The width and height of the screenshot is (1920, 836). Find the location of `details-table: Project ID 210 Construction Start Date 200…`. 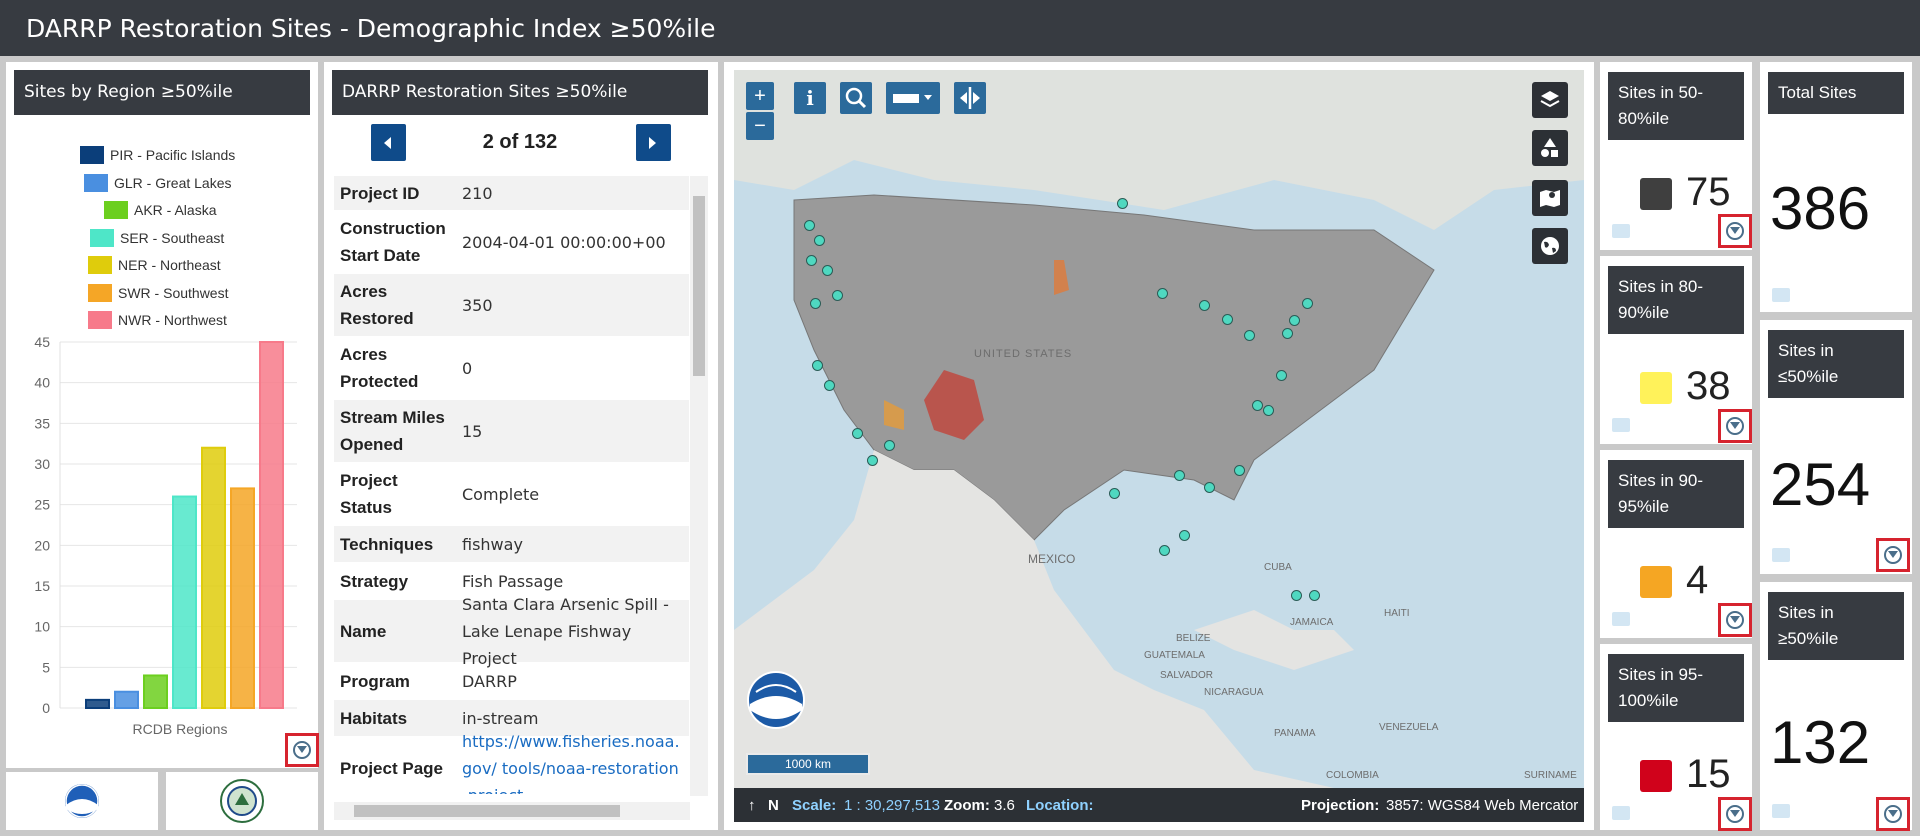

details-table: Project ID 210 Construction Start Date 200… is located at coordinates (511, 485).